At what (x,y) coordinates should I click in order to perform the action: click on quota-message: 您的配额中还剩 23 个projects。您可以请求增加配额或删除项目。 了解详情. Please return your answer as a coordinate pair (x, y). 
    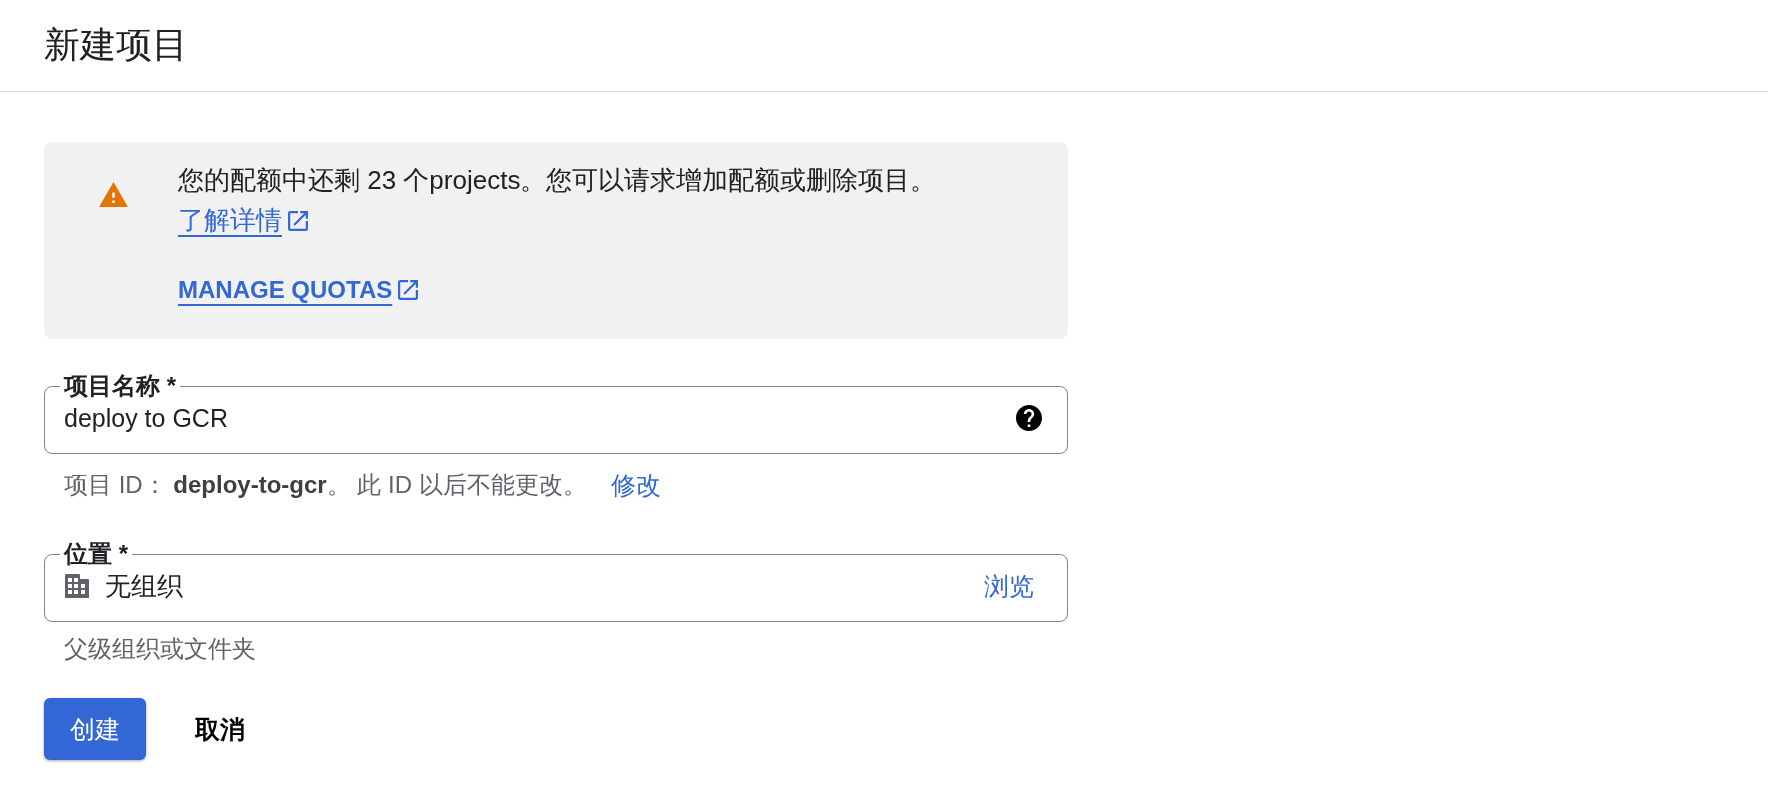
    Looking at the image, I should click on (558, 200).